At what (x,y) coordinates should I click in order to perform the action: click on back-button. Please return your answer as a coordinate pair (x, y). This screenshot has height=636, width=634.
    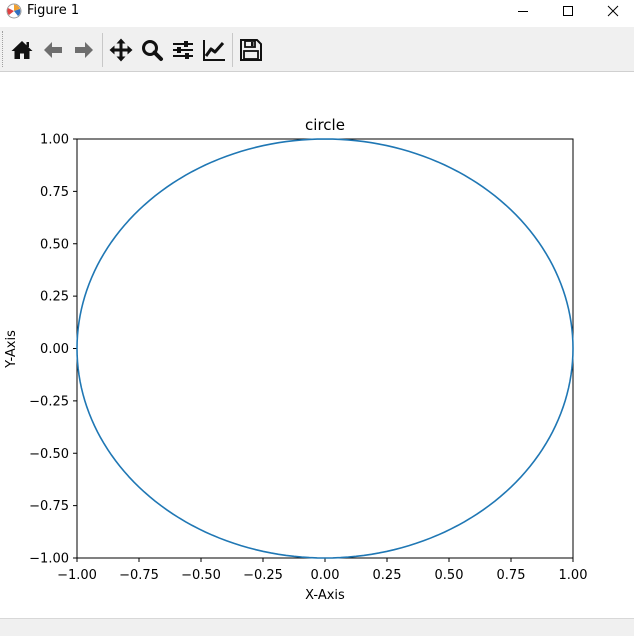
    Looking at the image, I should click on (53, 50).